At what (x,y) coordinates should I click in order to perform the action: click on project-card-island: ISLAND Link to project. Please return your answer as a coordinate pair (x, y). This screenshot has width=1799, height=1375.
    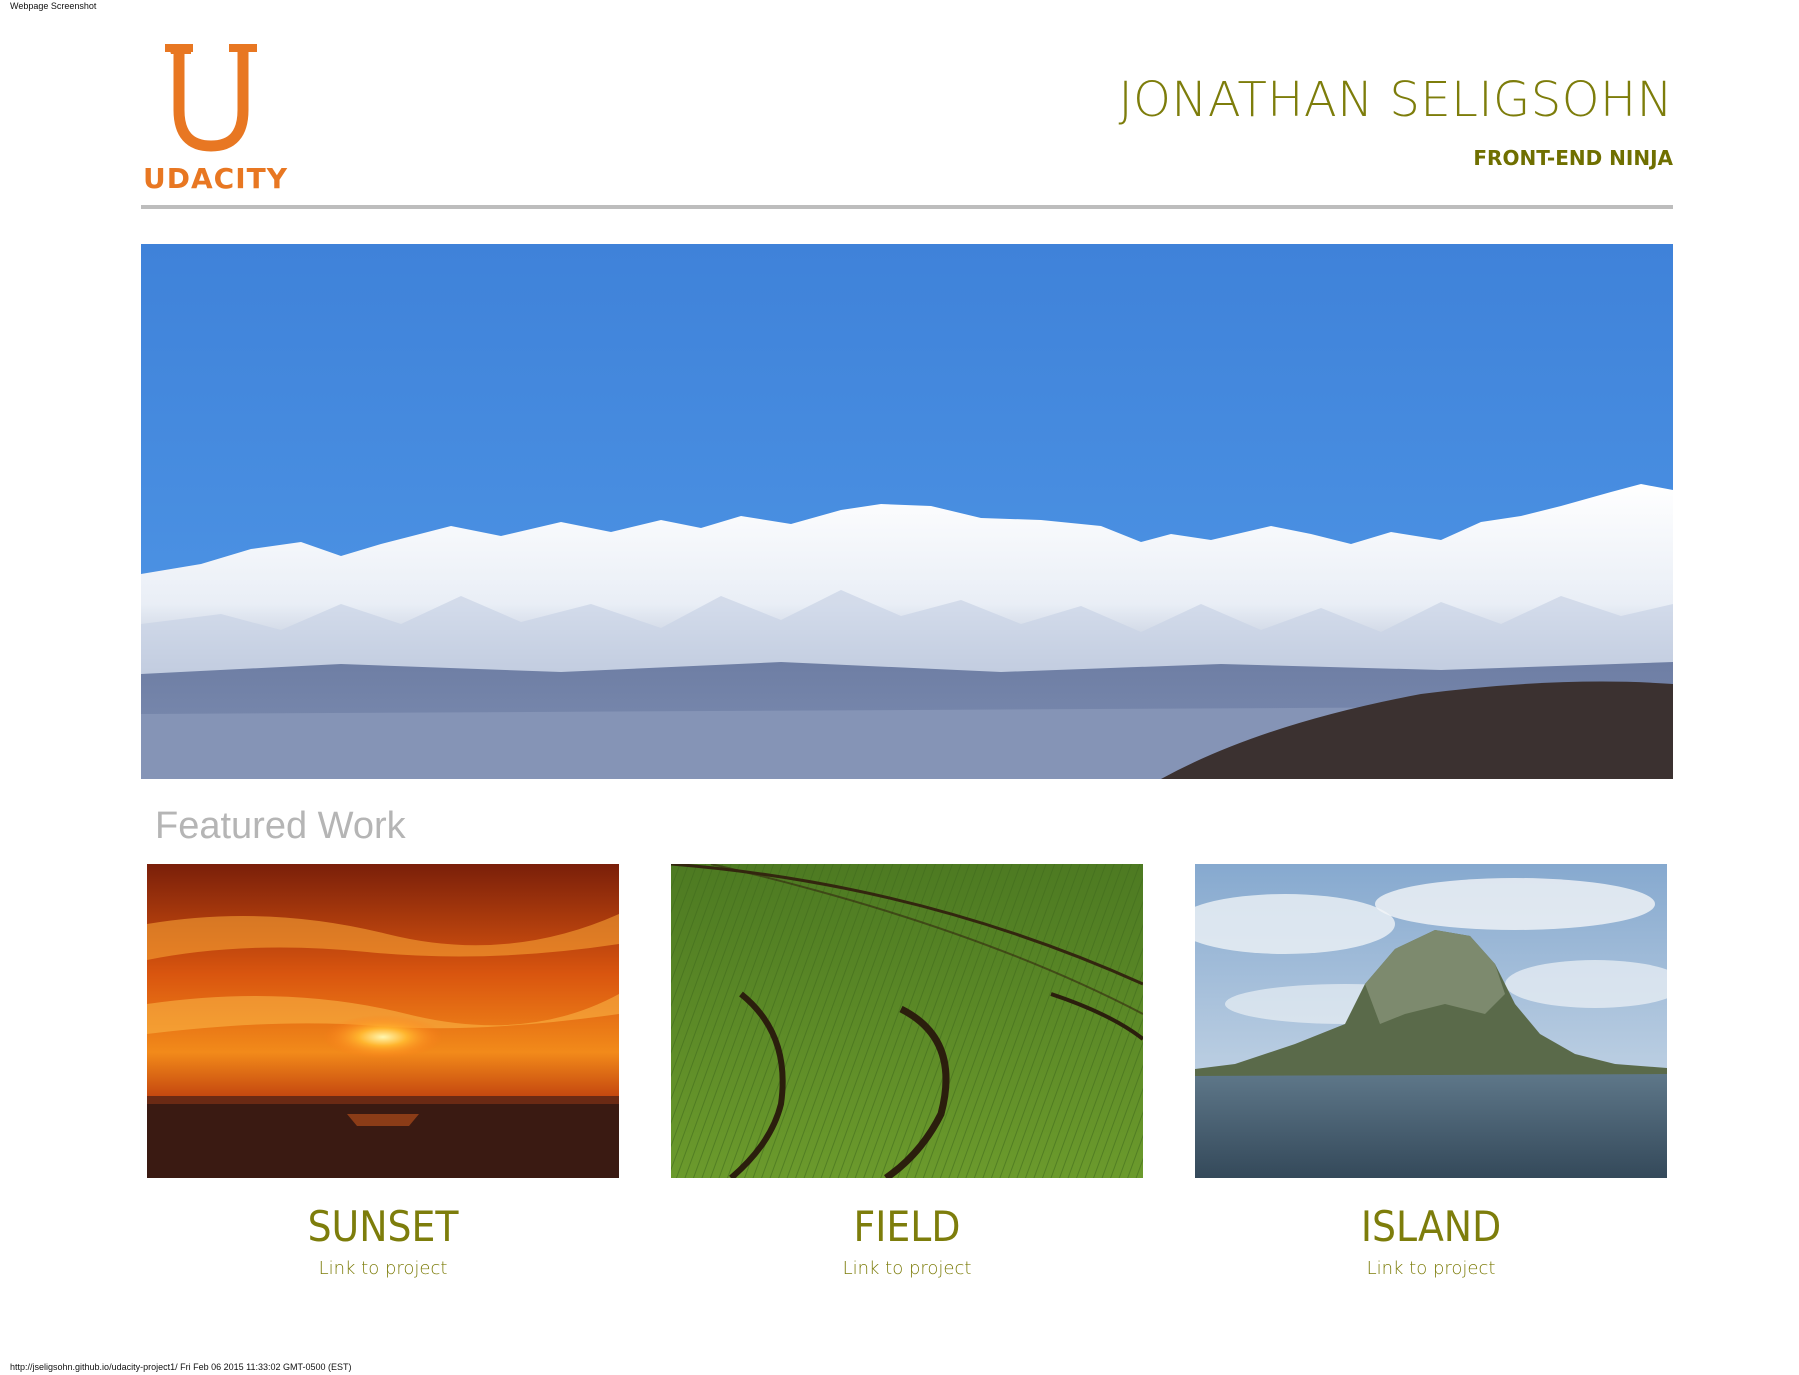
    Looking at the image, I should click on (1431, 1079).